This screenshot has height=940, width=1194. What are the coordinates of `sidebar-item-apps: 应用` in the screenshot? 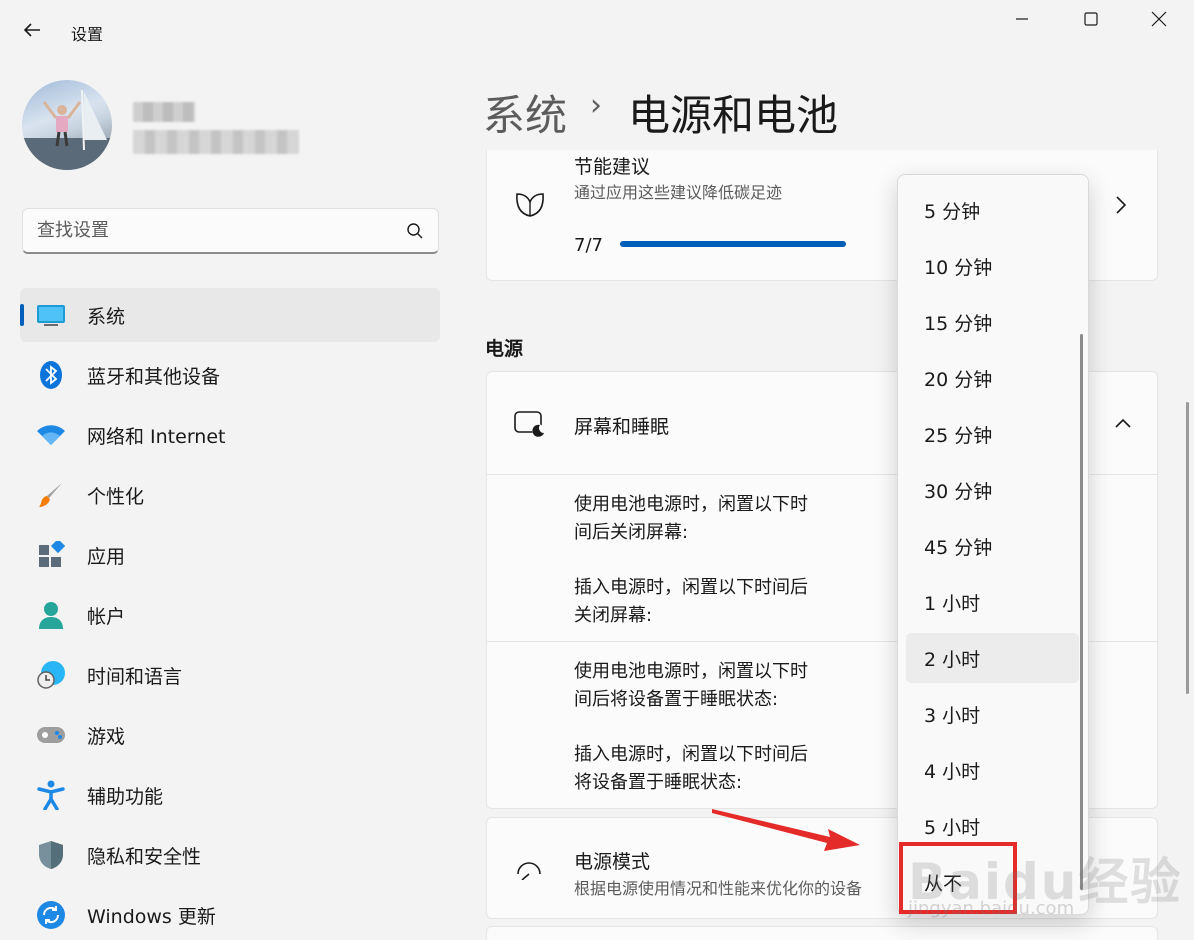 It's located at (230, 555).